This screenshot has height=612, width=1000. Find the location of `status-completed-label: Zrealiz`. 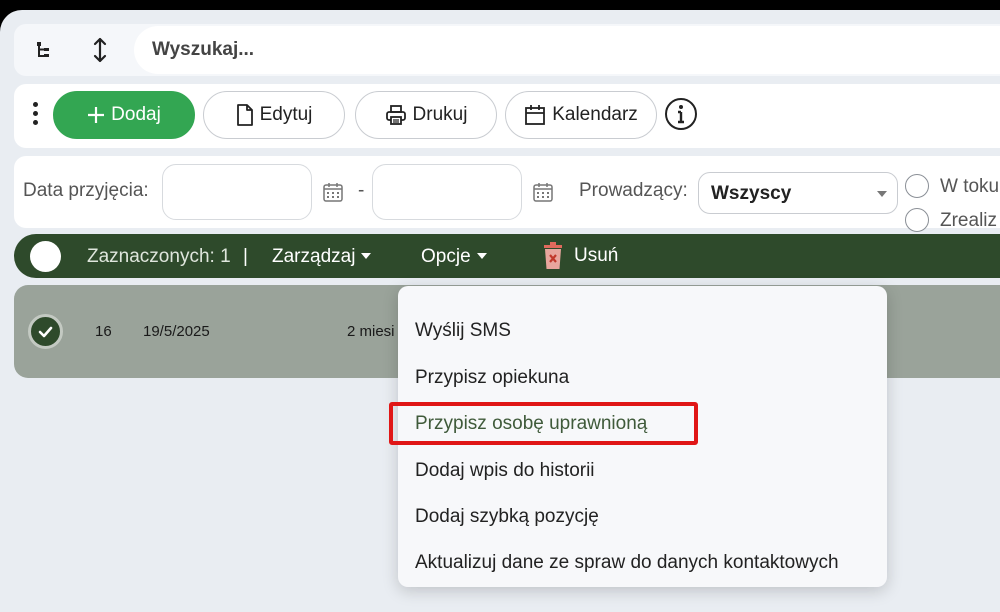

status-completed-label: Zrealiz is located at coordinates (969, 220).